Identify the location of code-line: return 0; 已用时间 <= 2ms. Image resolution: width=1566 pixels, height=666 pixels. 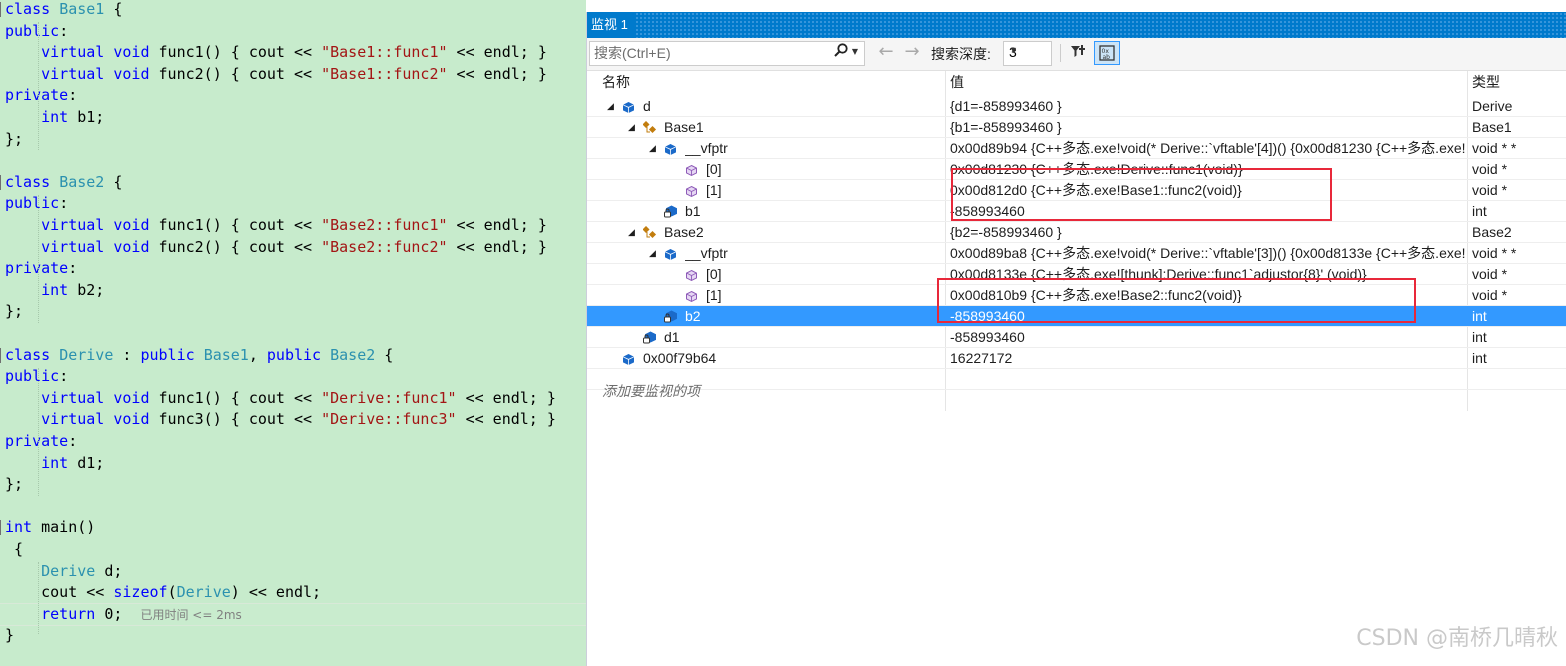
(293, 614).